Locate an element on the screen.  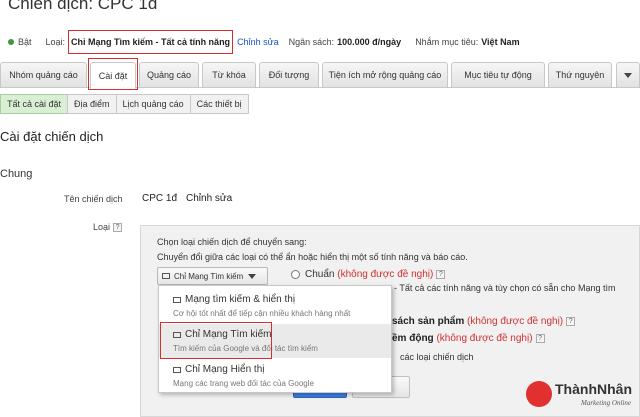
option-dynamic-text: ềm động is located at coordinates (413, 338).